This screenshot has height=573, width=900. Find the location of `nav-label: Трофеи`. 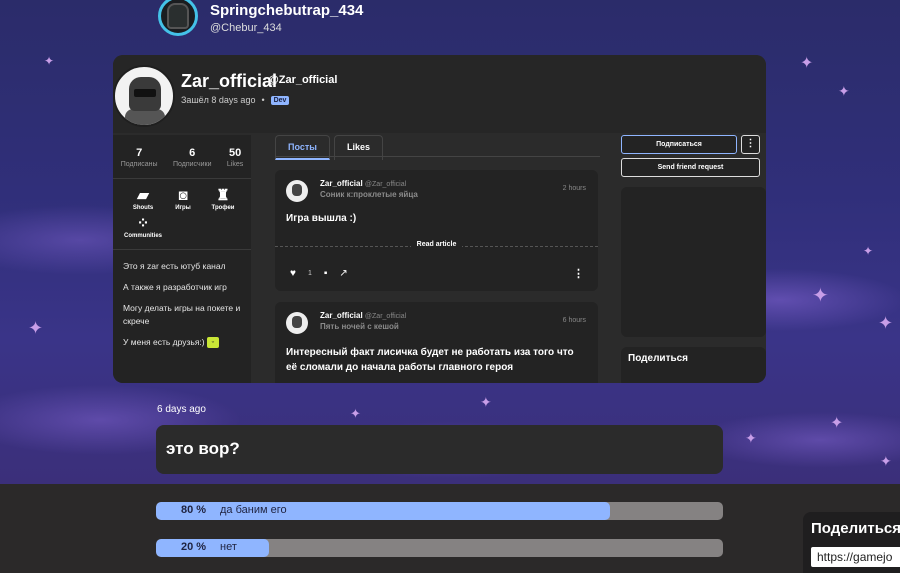

nav-label: Трофеи is located at coordinates (223, 208).